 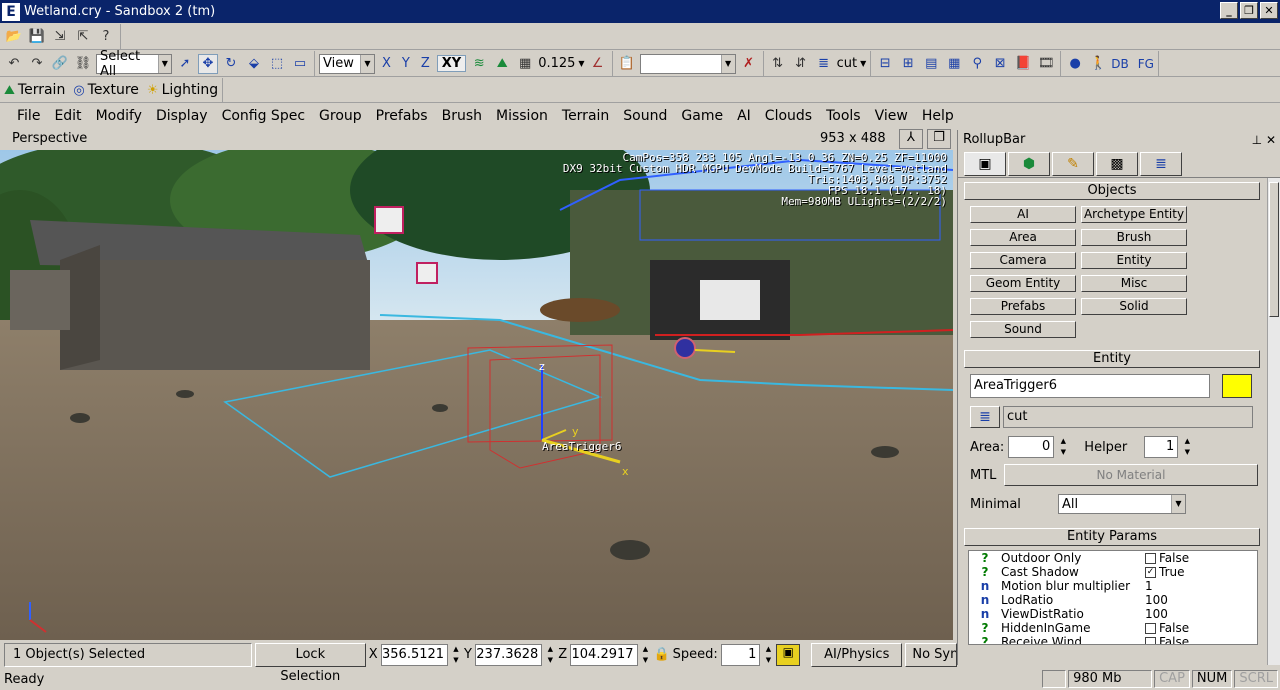 I want to click on layer-down-icon: ⇵, so click(x=801, y=64).